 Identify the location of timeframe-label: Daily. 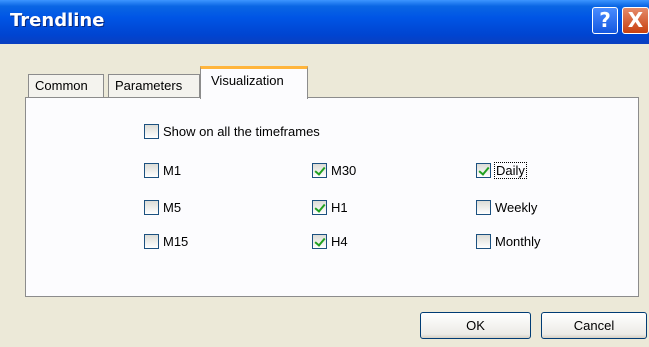
(510, 170).